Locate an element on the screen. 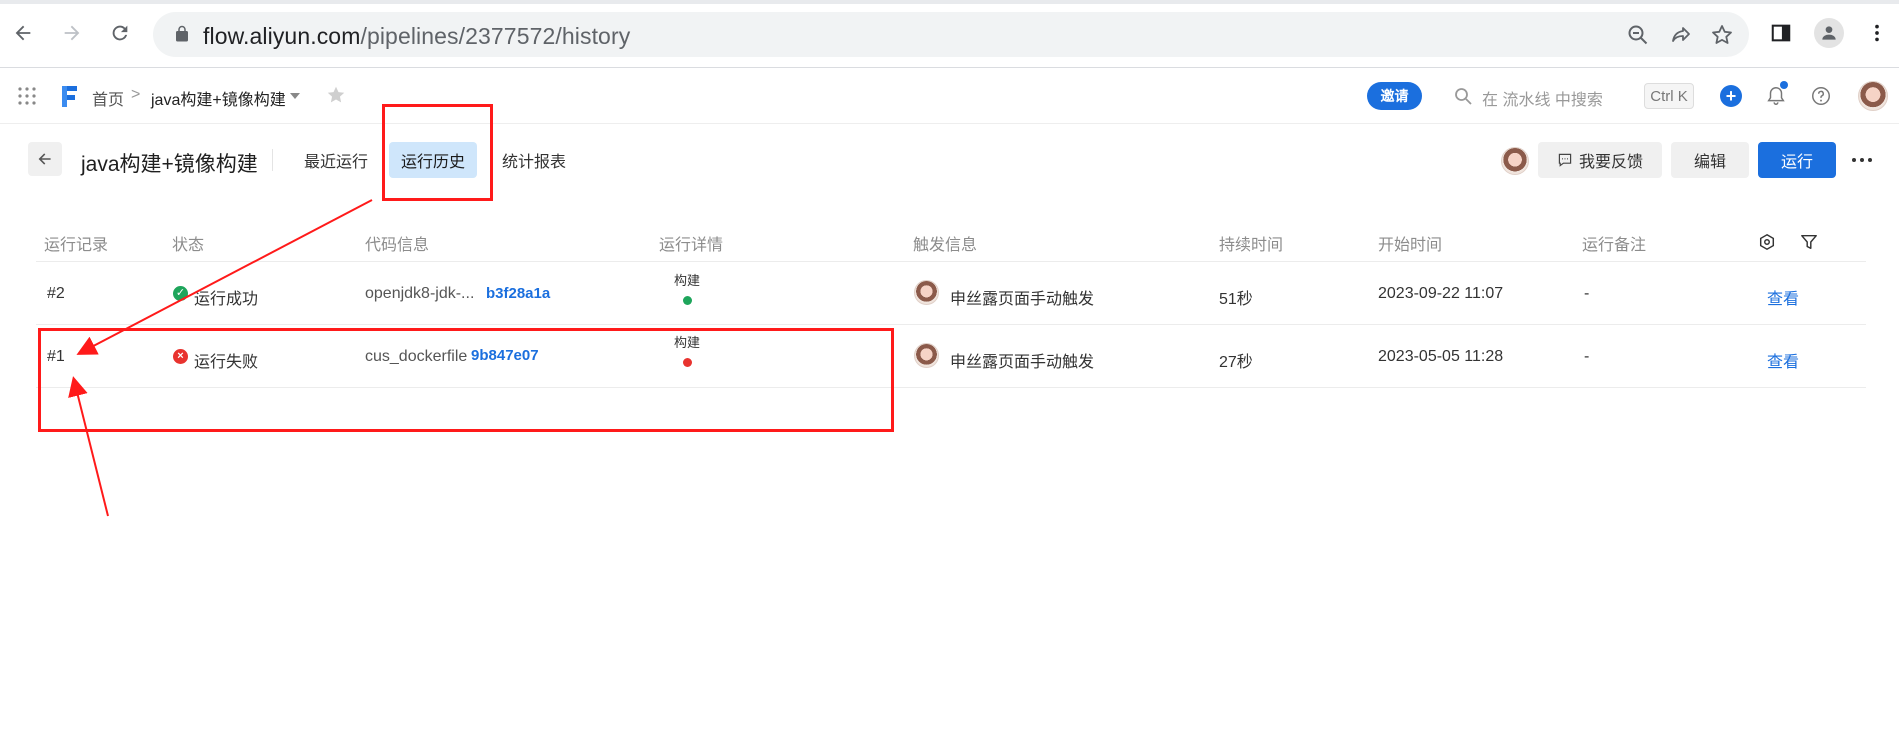  invite-button: 邀请 is located at coordinates (1394, 96).